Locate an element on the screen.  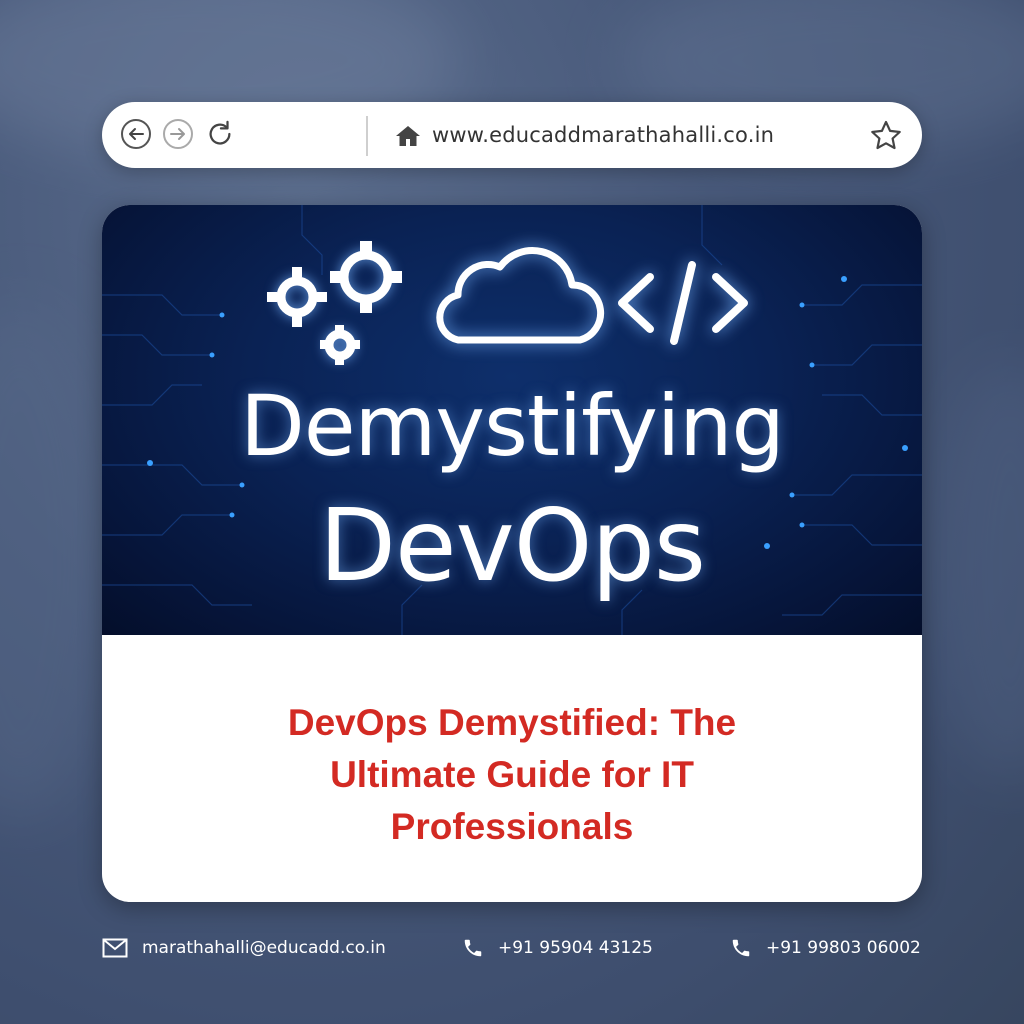
phone-1-text: +91 95904 43125 is located at coordinates (575, 948).